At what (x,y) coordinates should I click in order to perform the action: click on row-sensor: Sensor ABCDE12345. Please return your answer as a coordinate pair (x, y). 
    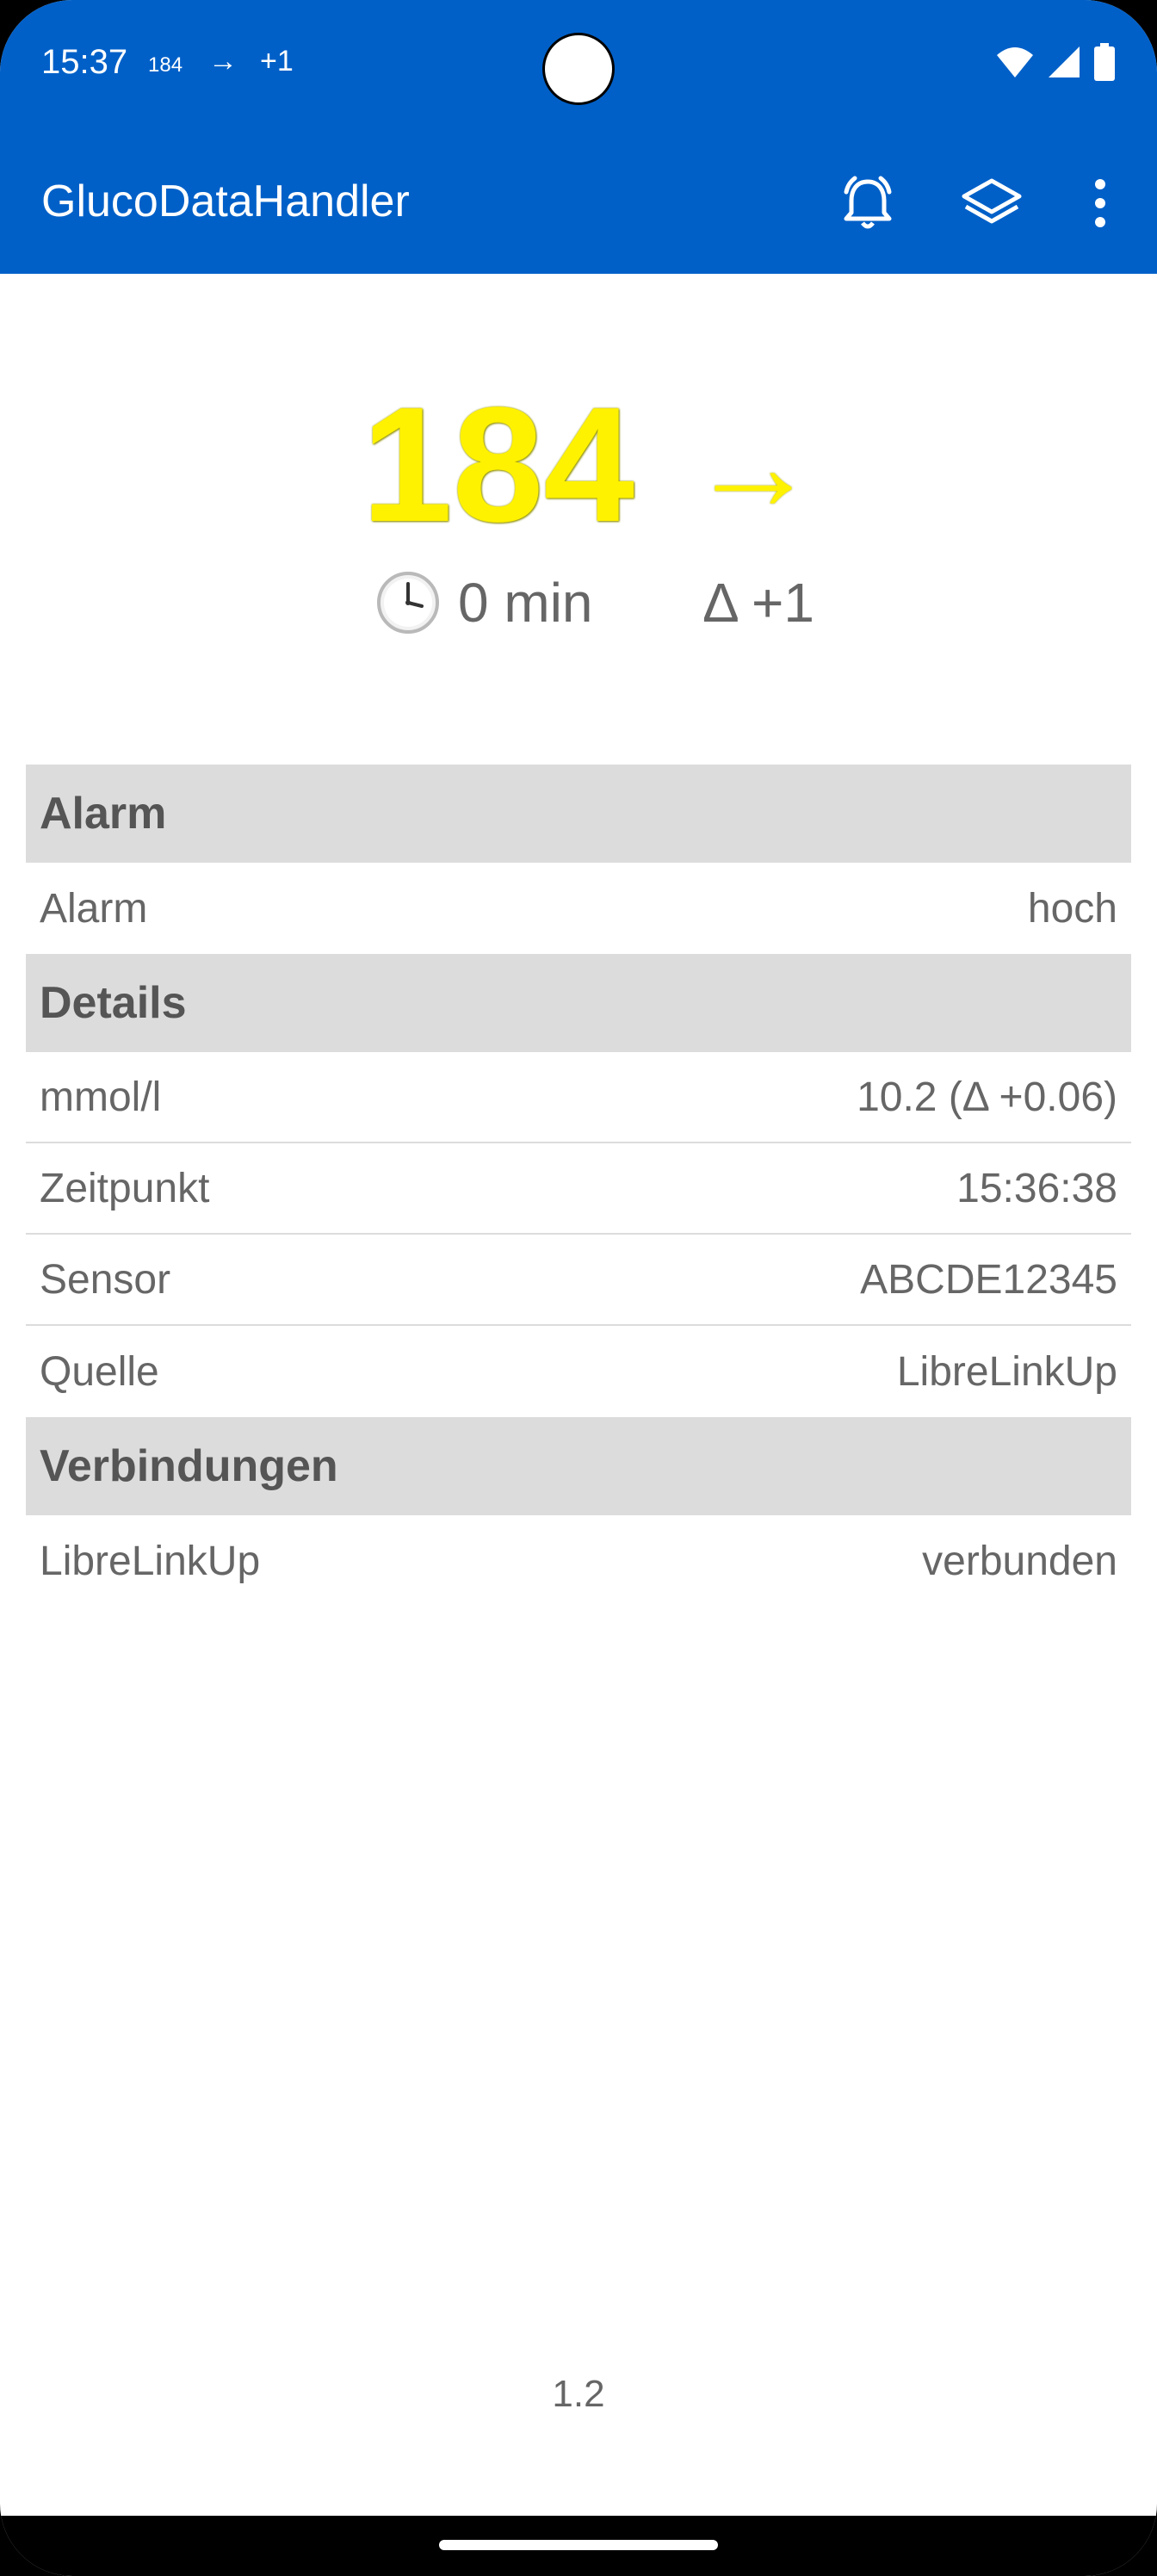
    Looking at the image, I should click on (579, 1280).